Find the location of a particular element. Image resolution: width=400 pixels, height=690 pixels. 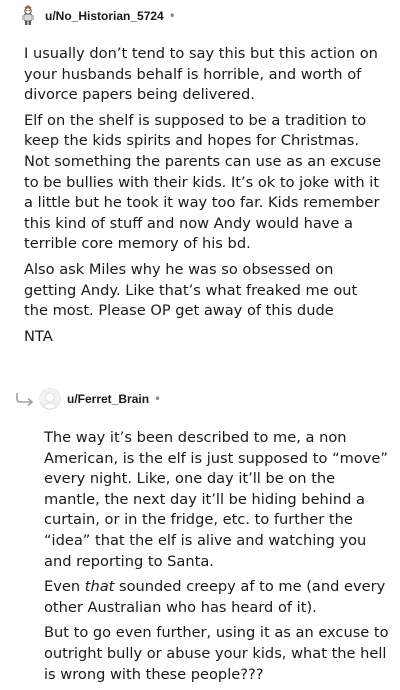

comment-paragraph: NTA is located at coordinates (38, 336).